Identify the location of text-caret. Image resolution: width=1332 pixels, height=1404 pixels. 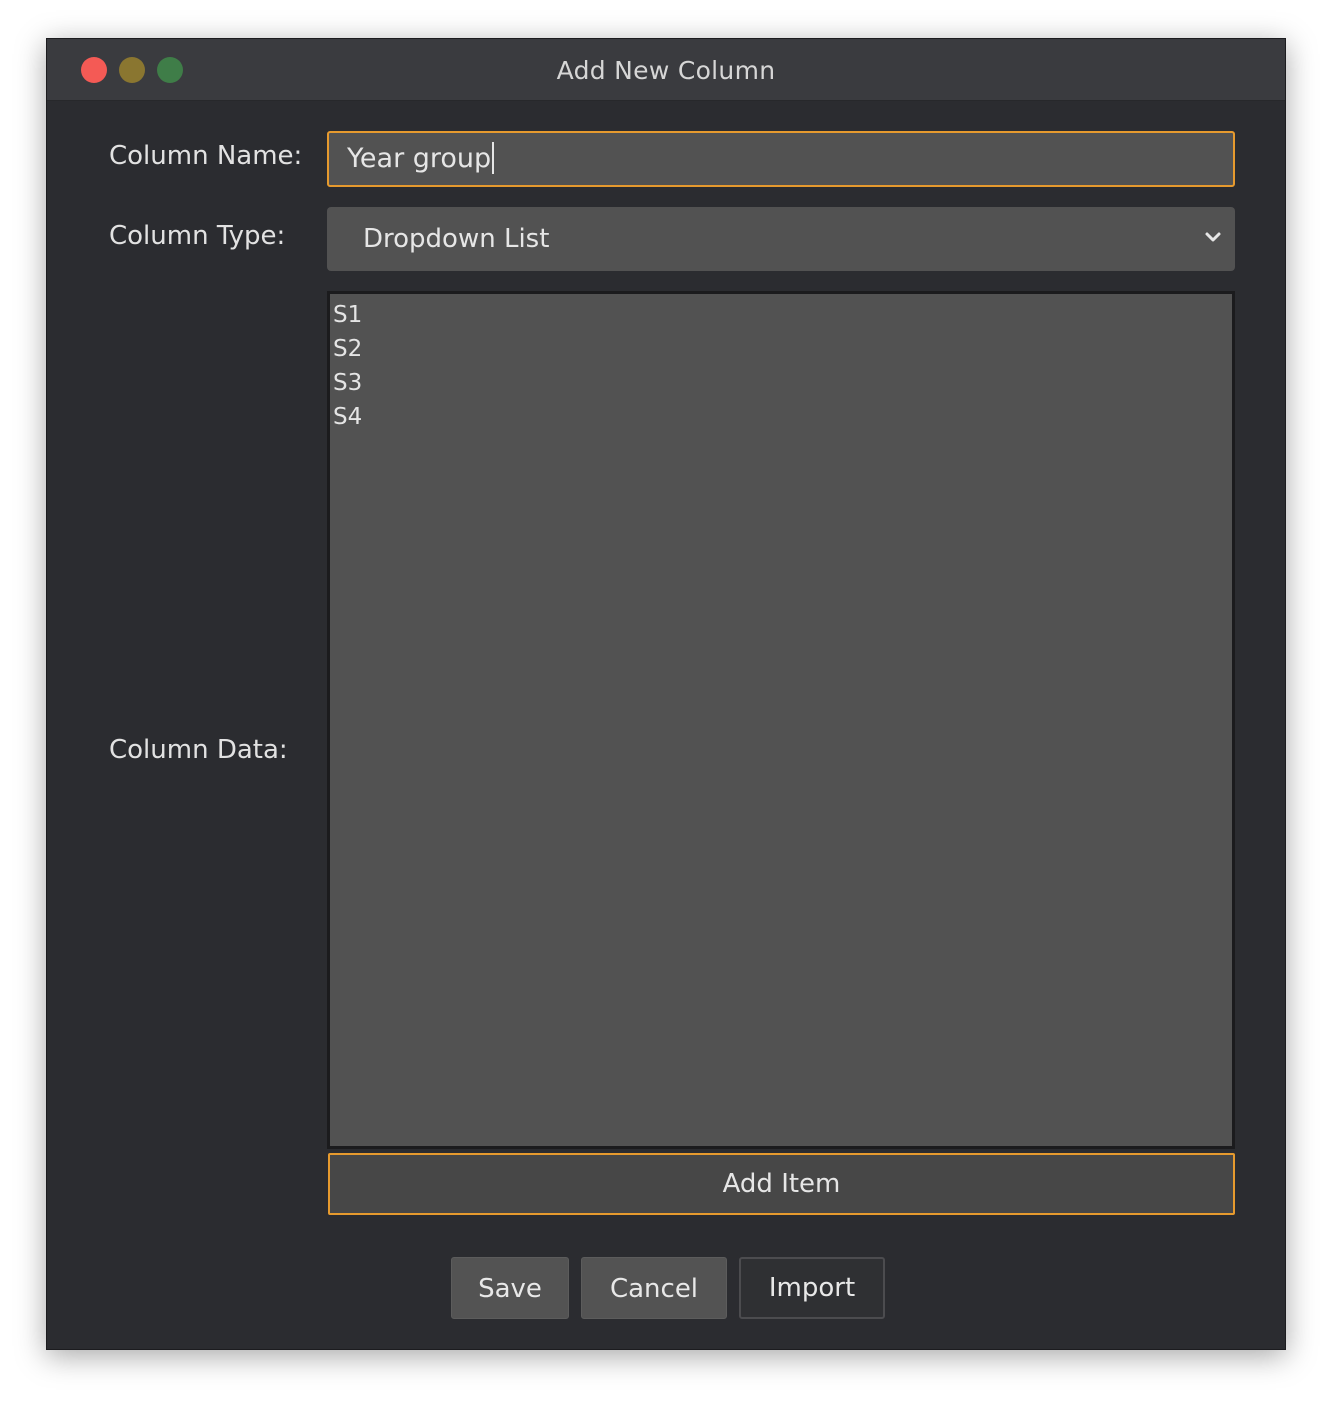
(493, 157).